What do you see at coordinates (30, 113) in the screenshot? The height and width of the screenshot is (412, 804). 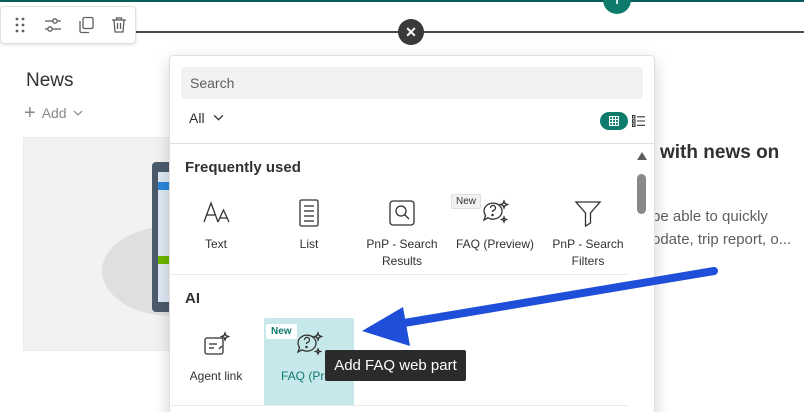 I see `plus-icon: +` at bounding box center [30, 113].